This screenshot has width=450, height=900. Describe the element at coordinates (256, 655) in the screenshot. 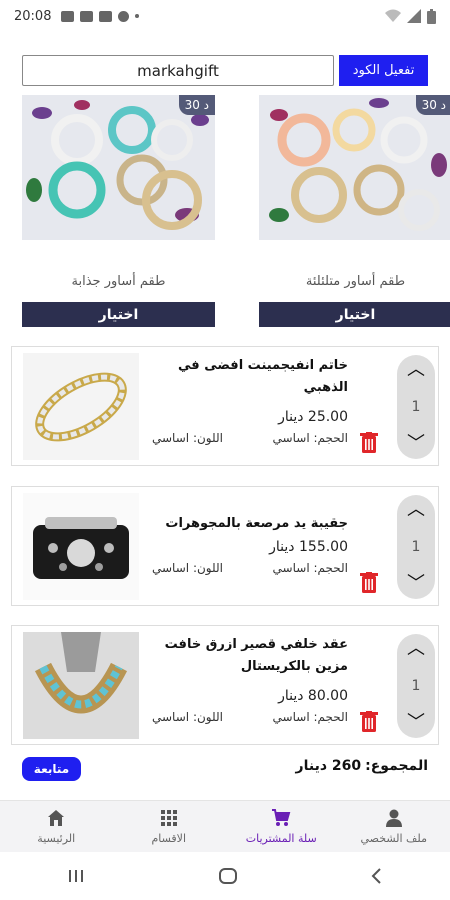

I see `cart-item-title: عقد خلفي قصير ازرق خافت مزين بالكريستال` at that location.